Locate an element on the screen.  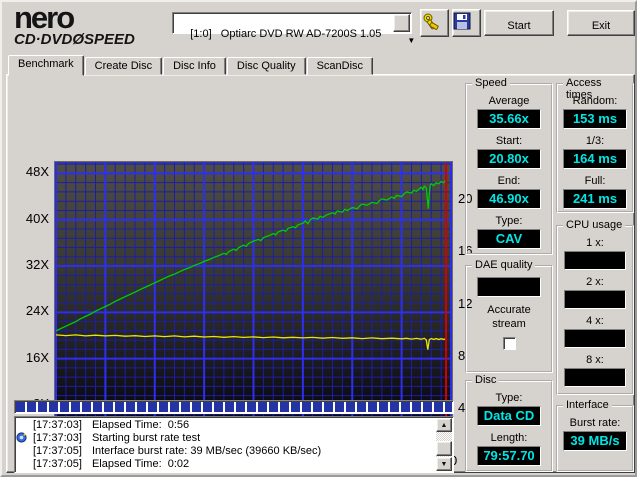
speed-field-label: End: is located at coordinates (509, 181).